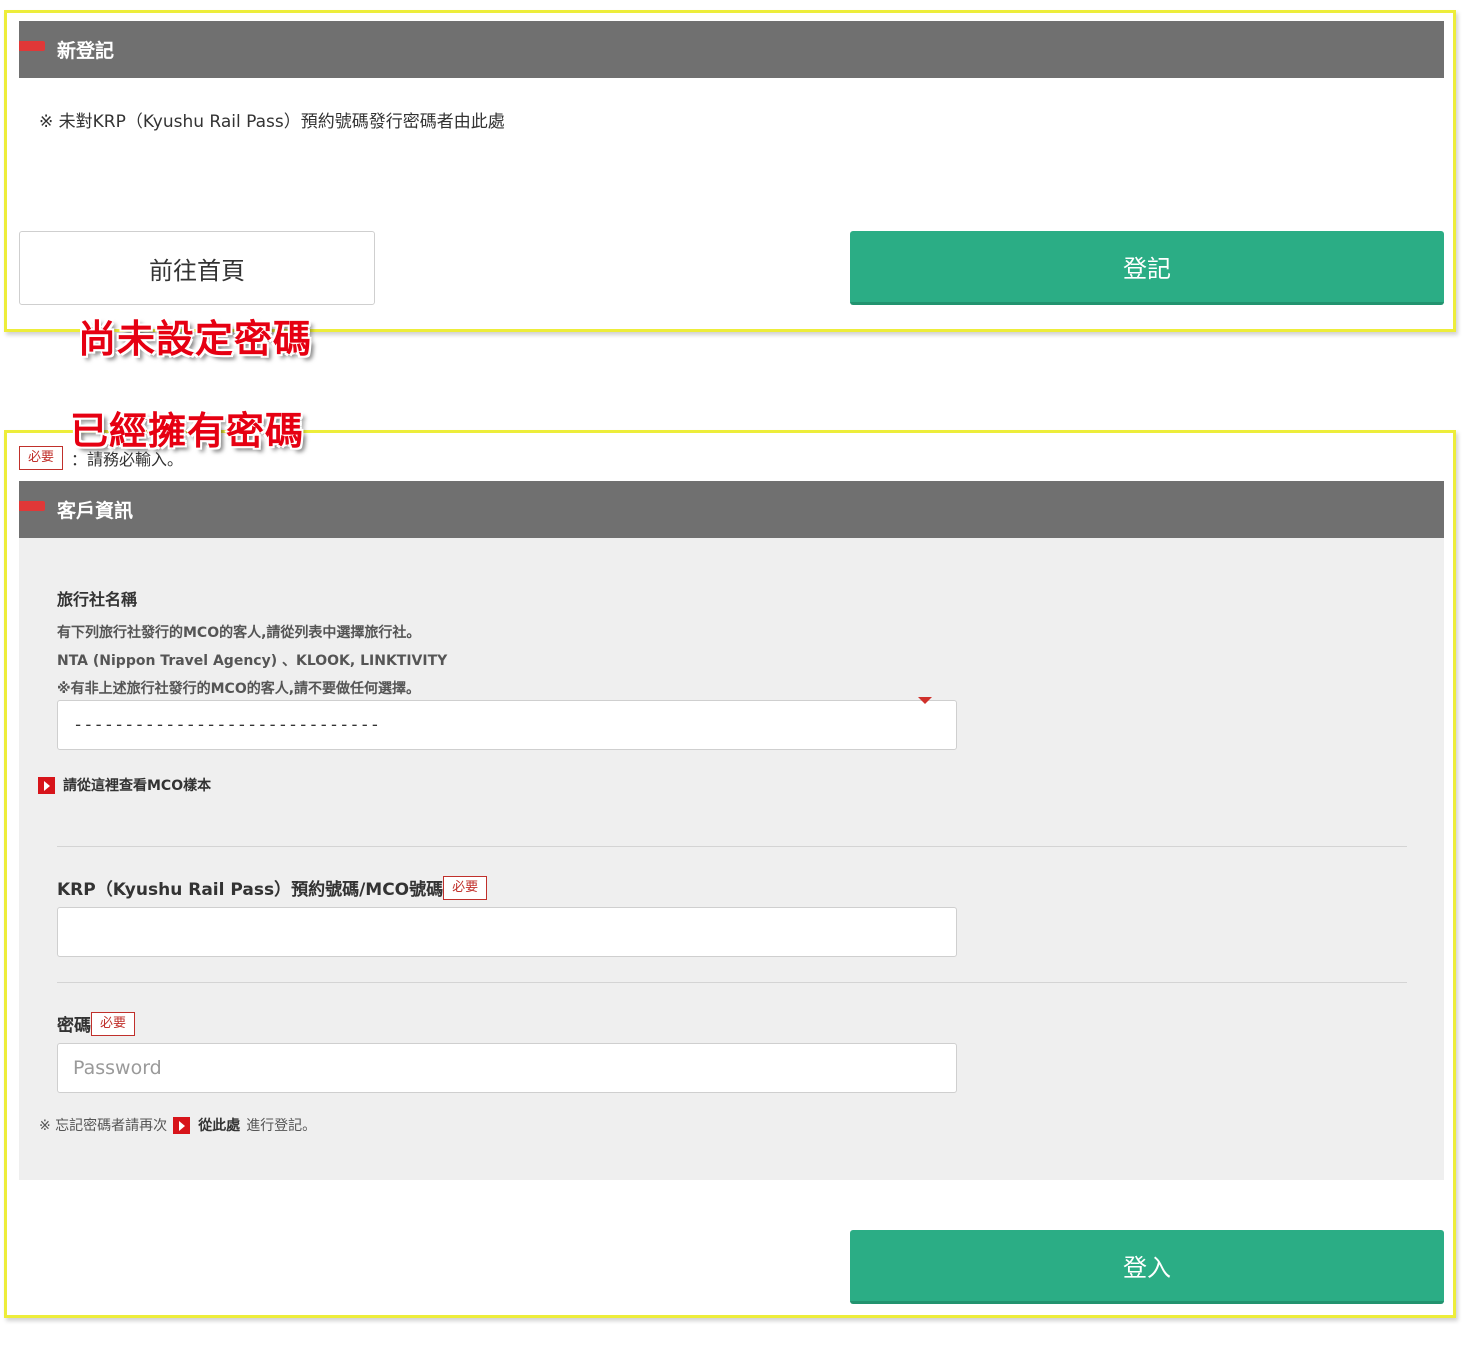  I want to click on password-input, so click(507, 1068).